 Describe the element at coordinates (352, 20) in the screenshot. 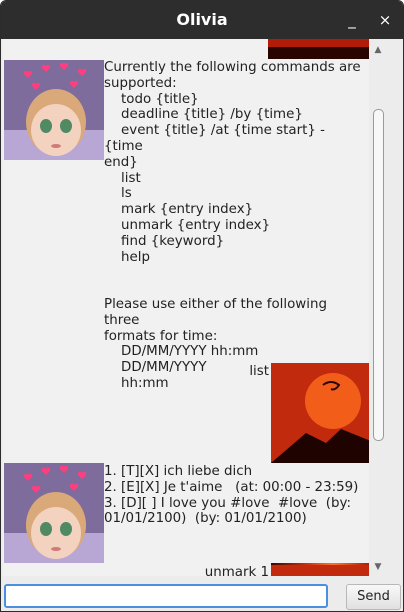

I see `minimize-icon: _` at that location.